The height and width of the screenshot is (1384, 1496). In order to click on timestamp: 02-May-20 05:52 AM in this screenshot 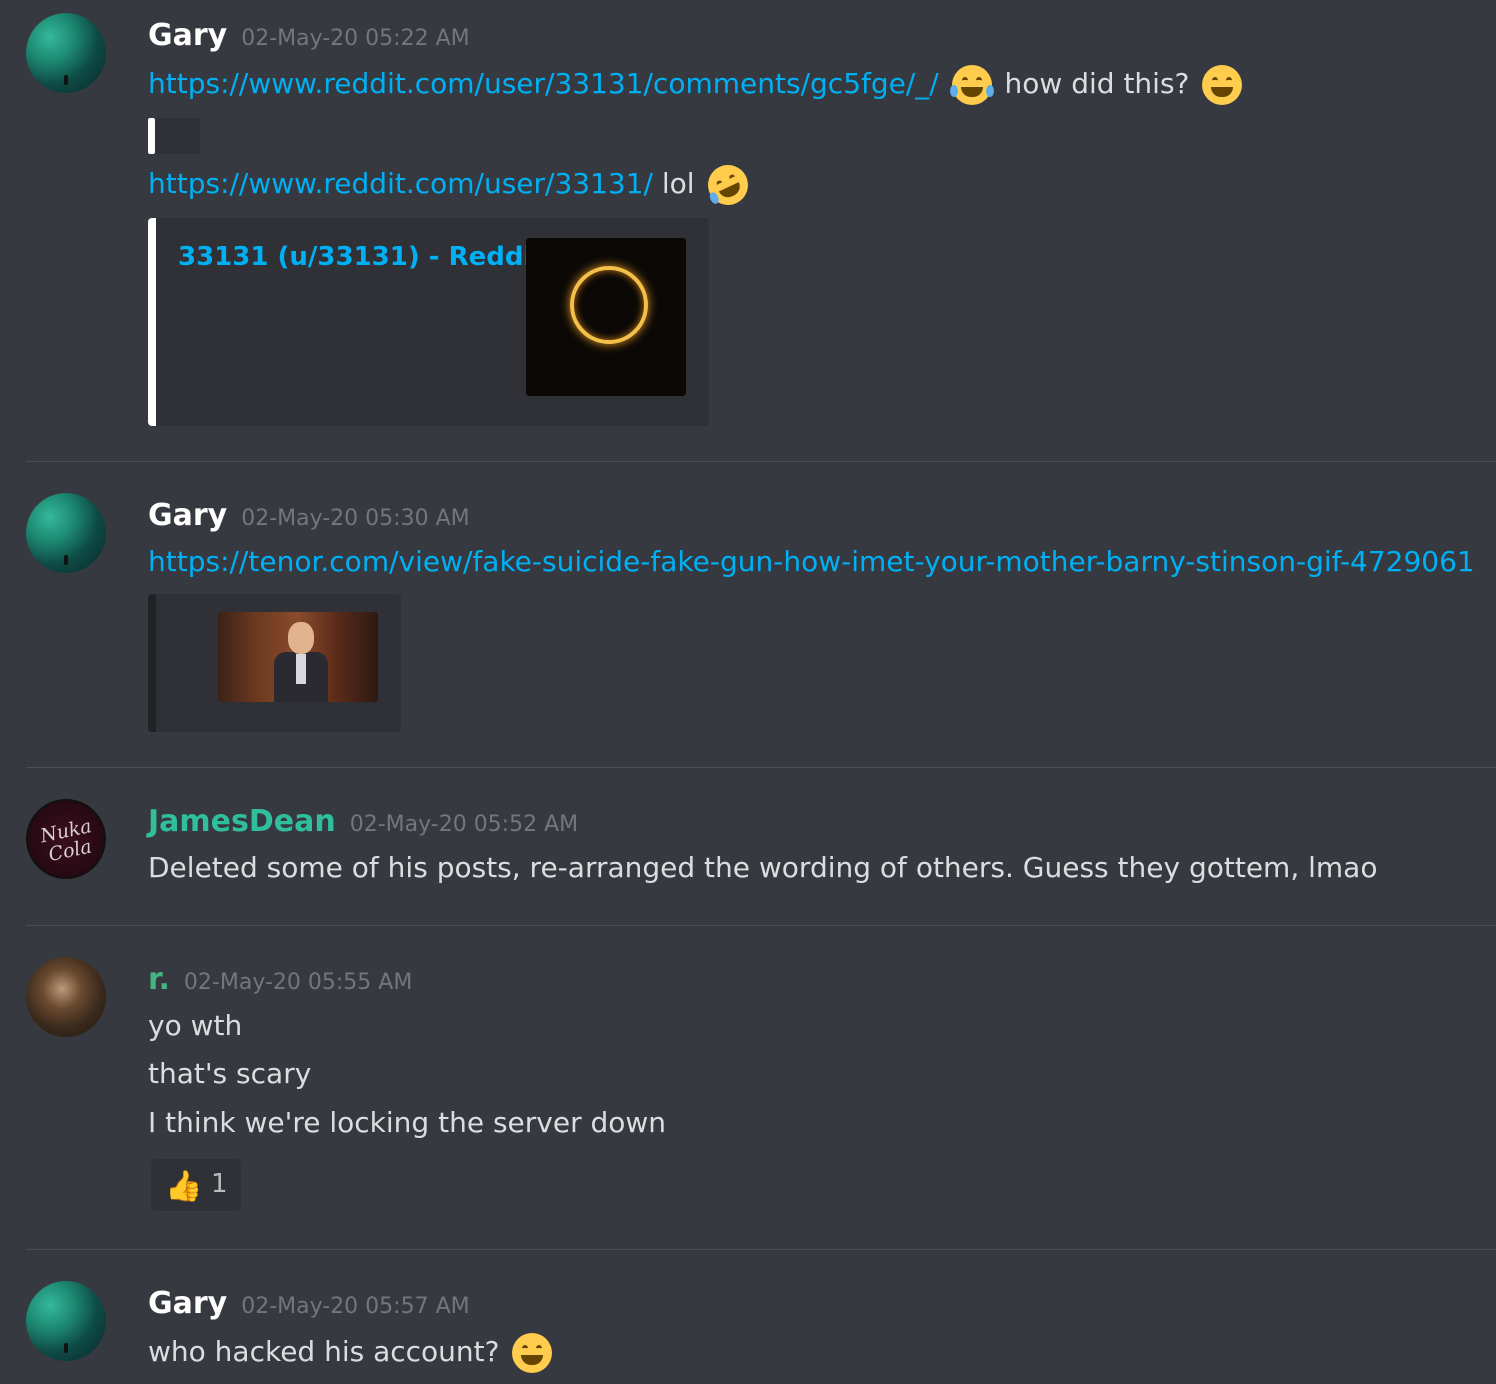, I will do `click(464, 824)`.